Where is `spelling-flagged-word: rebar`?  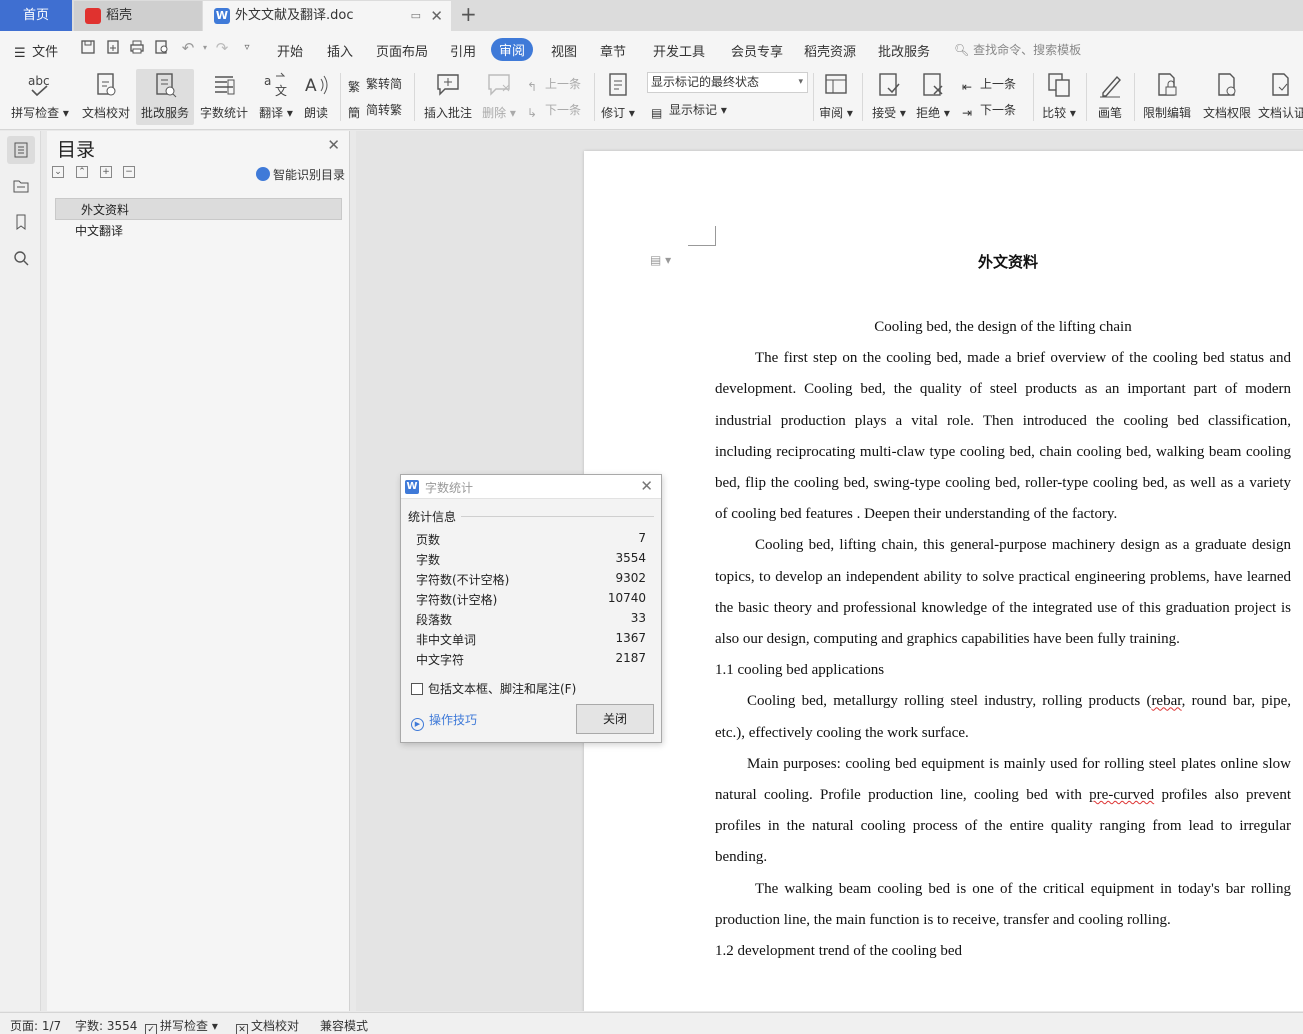
spelling-flagged-word: rebar is located at coordinates (1166, 701).